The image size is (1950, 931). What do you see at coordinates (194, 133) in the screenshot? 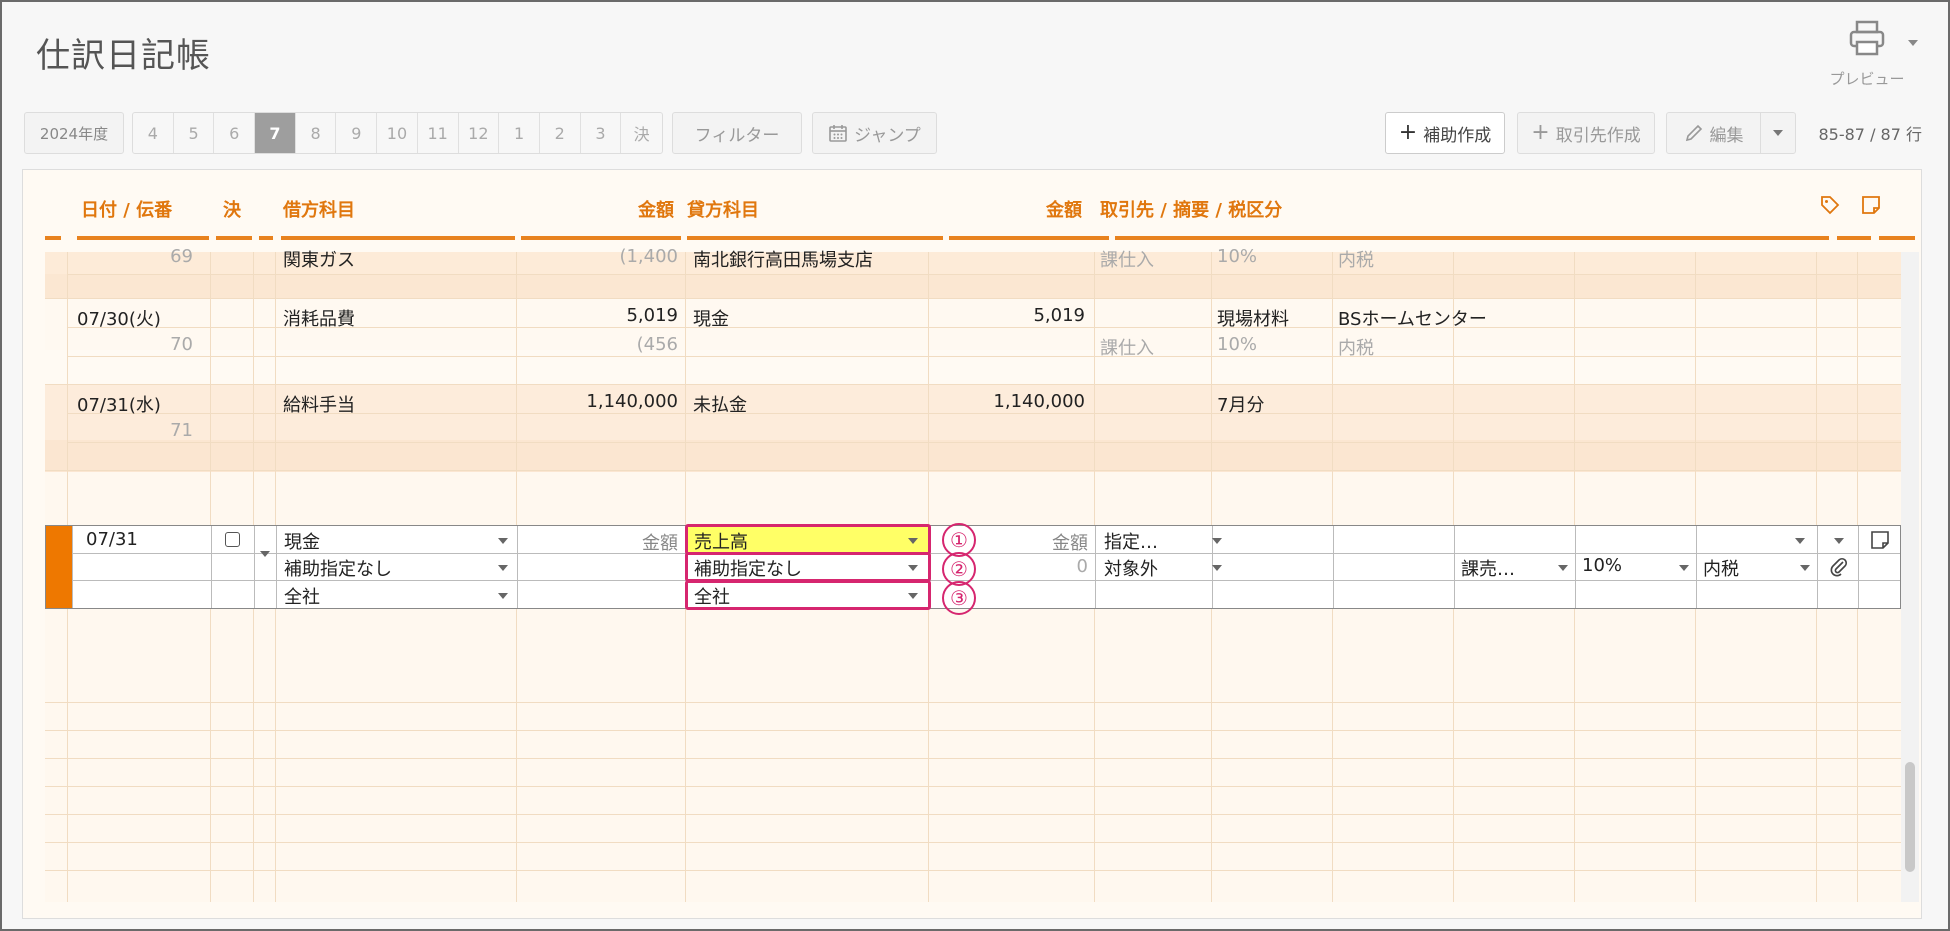
I see `month-tab-5: 5` at bounding box center [194, 133].